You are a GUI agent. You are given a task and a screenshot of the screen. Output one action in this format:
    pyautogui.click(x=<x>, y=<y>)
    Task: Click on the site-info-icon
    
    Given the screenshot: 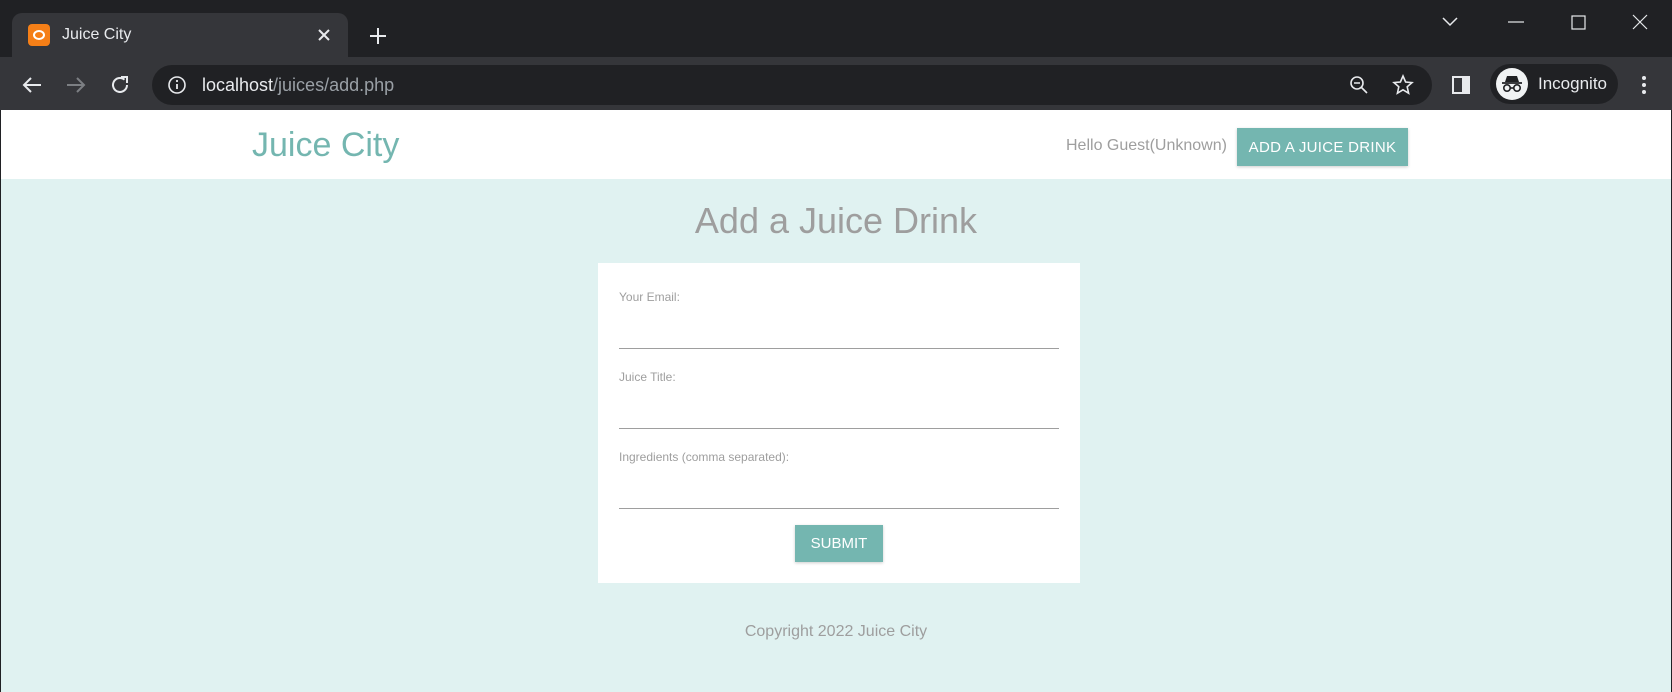 What is the action you would take?
    pyautogui.click(x=177, y=85)
    